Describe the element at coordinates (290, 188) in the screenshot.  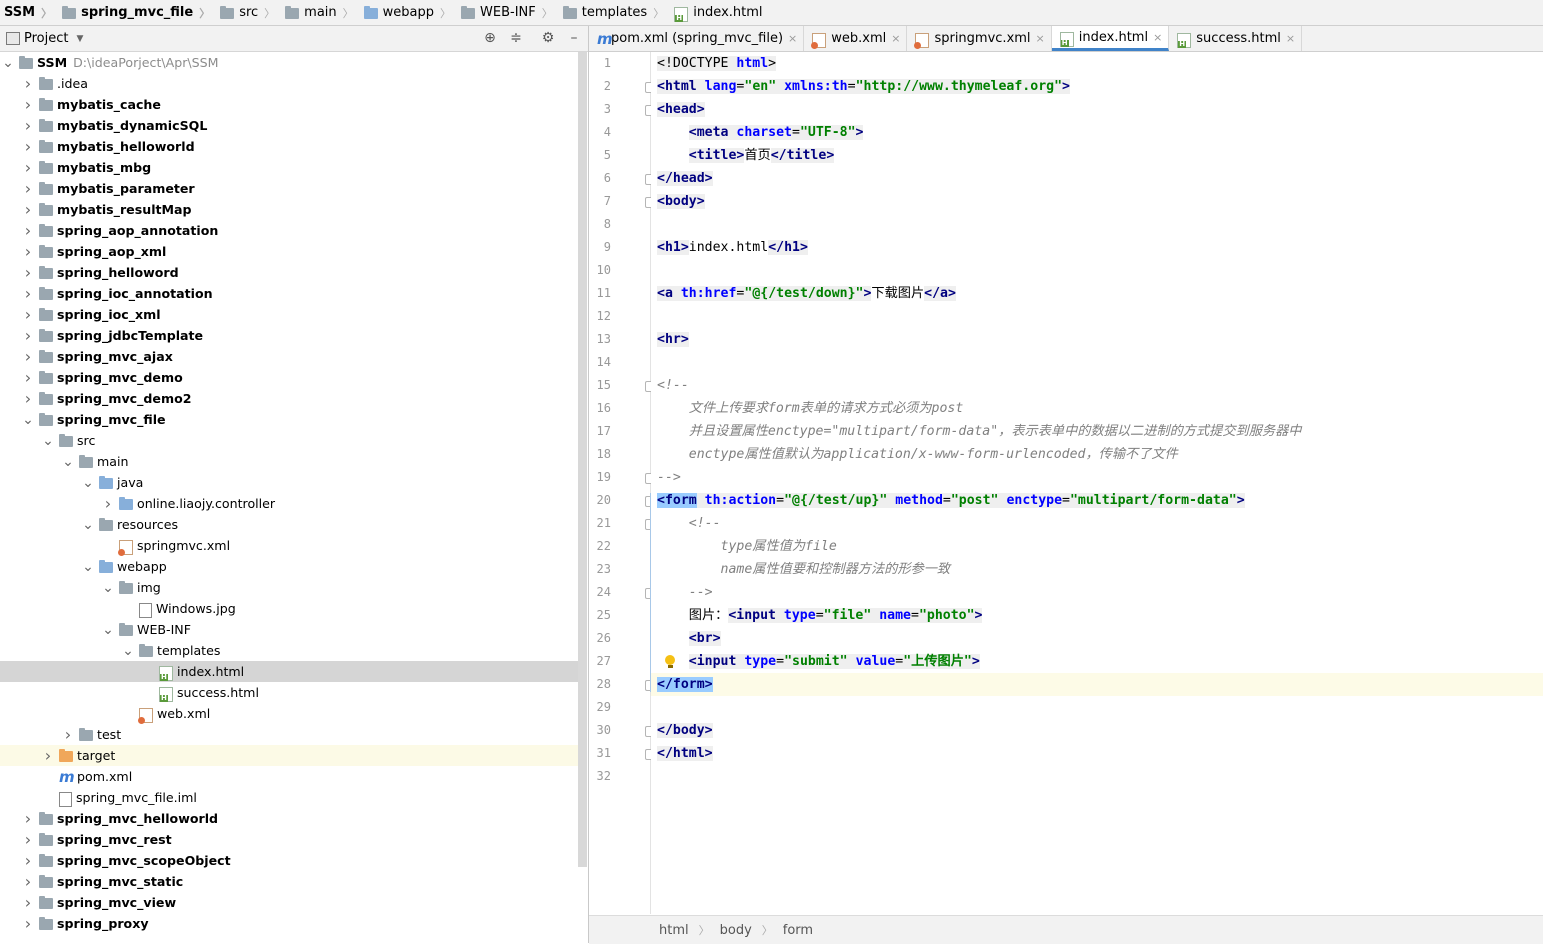
I see `tree-item: › mybatis_parameter` at that location.